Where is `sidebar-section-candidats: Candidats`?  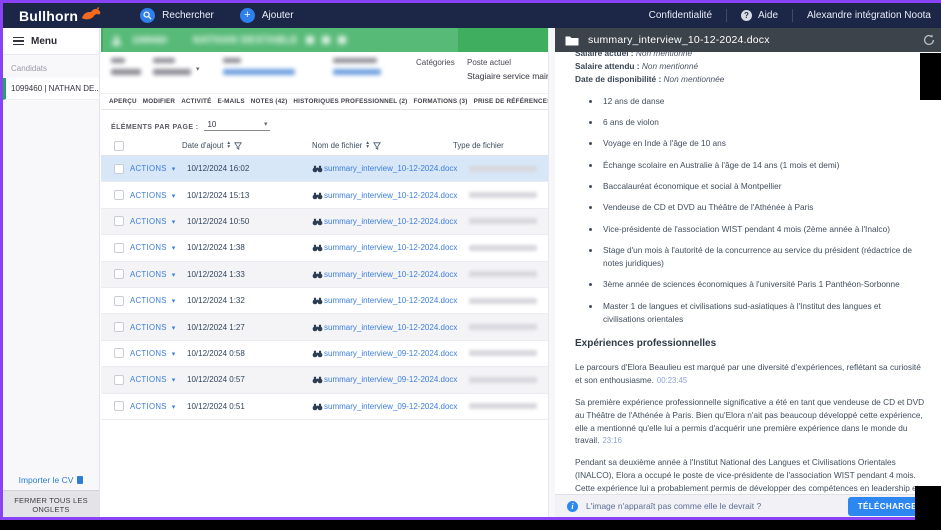 sidebar-section-candidats: Candidats is located at coordinates (29, 68).